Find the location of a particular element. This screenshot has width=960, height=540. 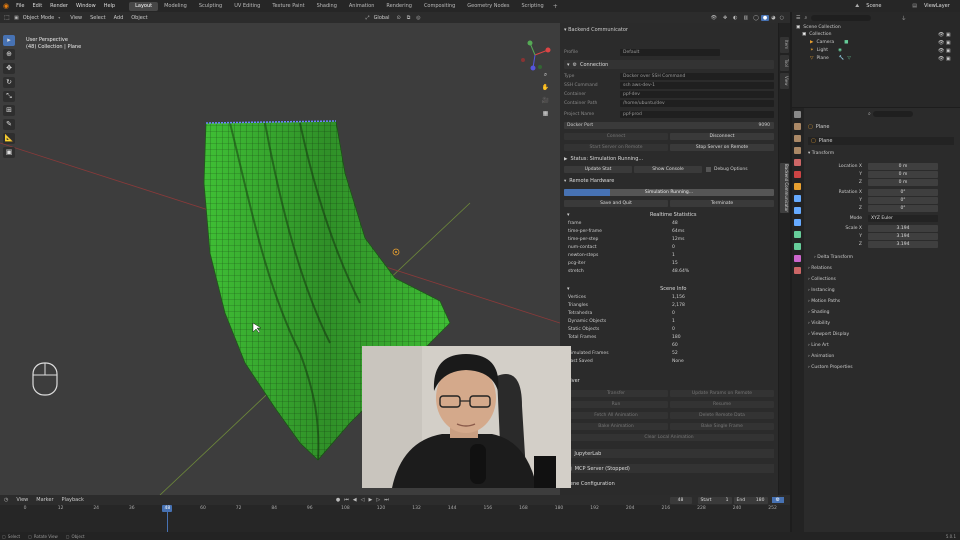

filter-icon: ⌕ is located at coordinates (807, 18).